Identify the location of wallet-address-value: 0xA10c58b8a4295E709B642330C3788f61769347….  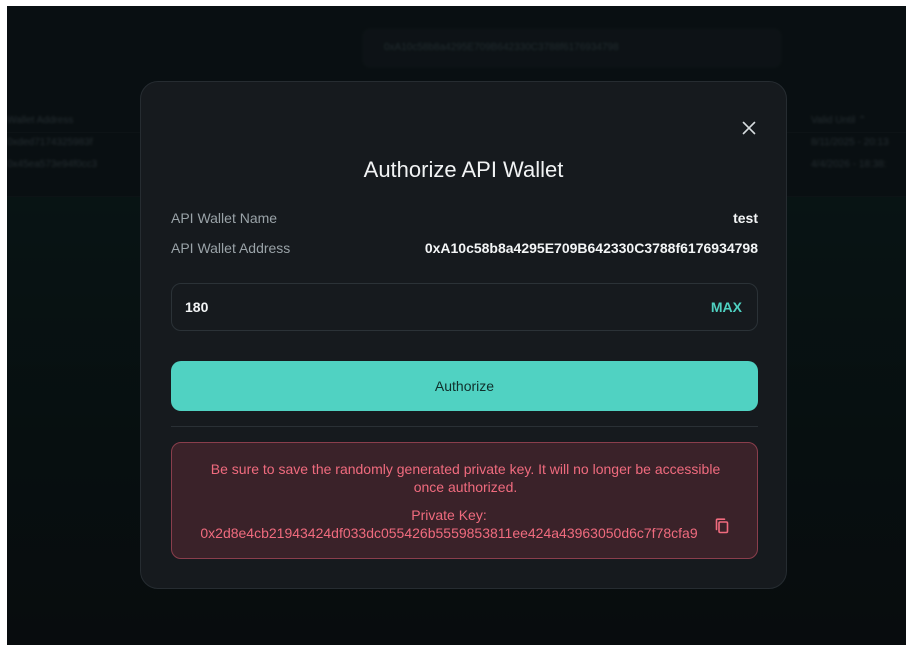
(591, 248).